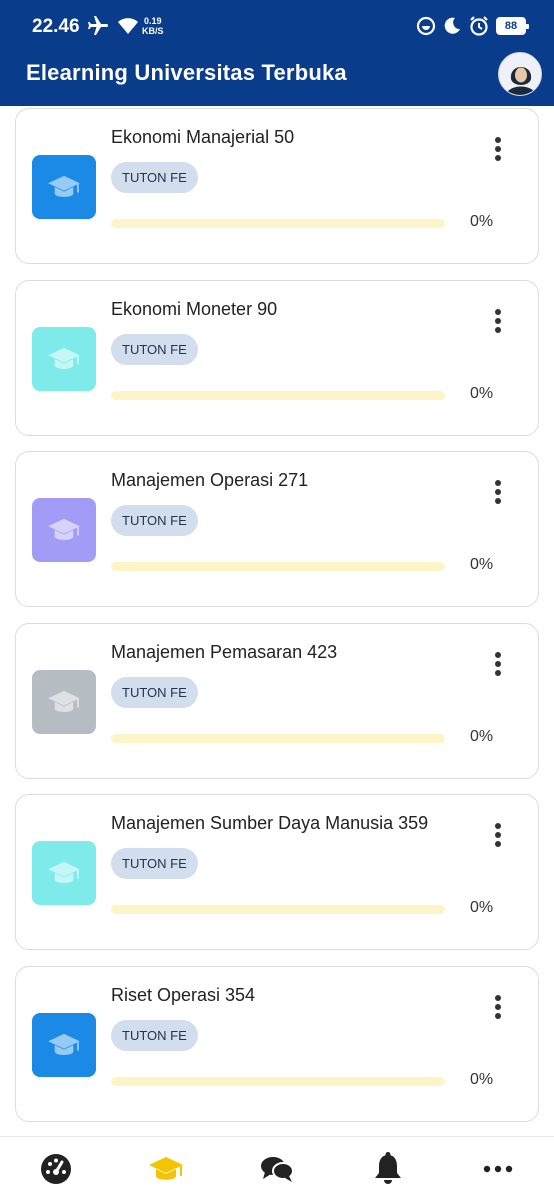  I want to click on avatar, so click(520, 74).